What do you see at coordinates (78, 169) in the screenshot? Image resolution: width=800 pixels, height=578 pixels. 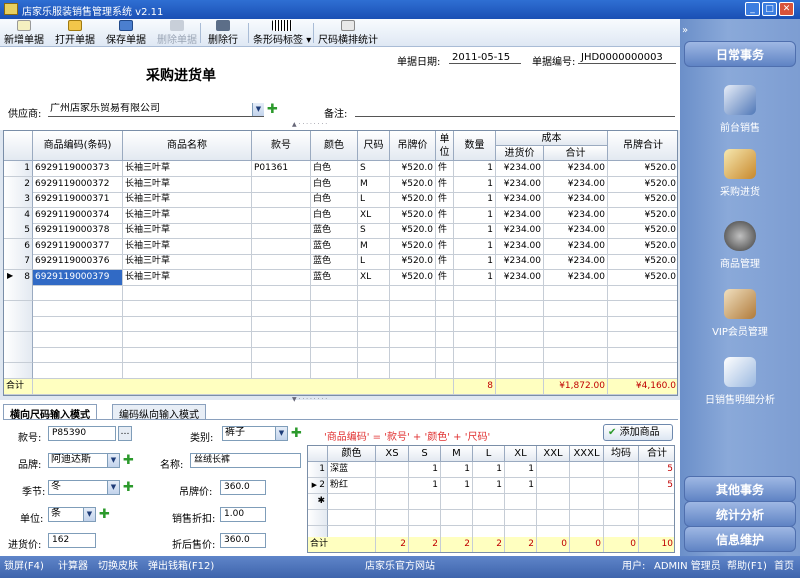 I see `cell-code: 6929119000373` at bounding box center [78, 169].